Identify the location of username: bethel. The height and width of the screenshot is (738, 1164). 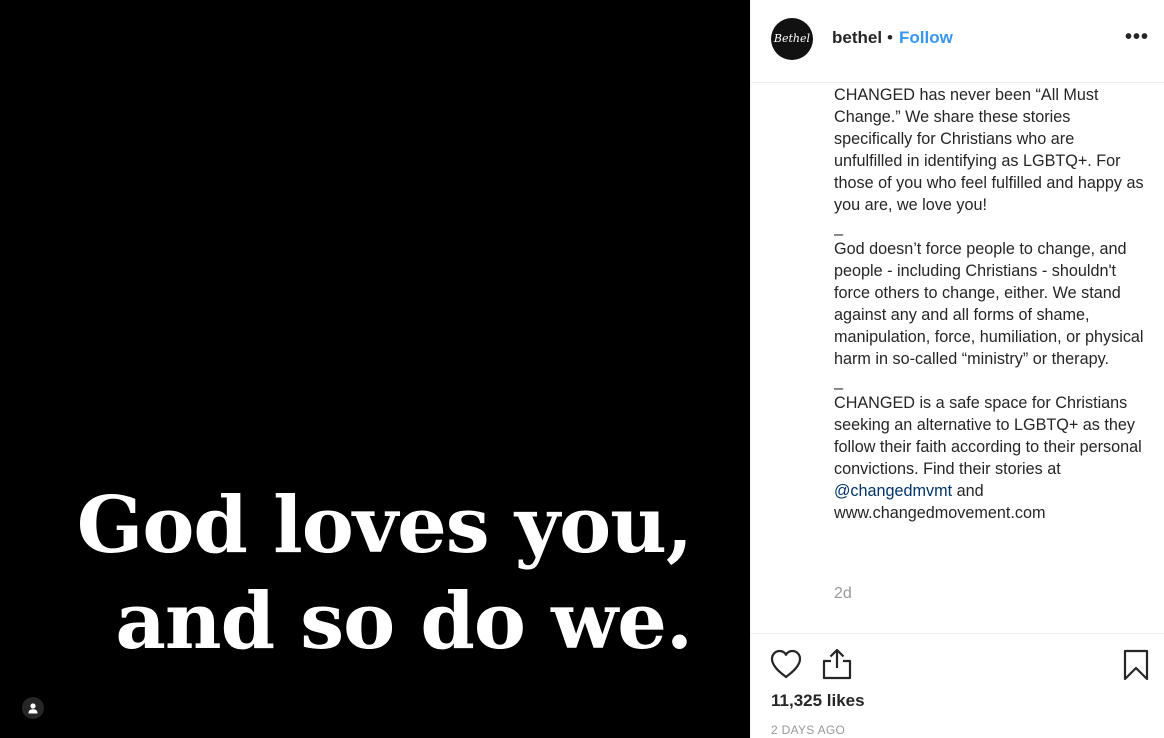
(857, 38).